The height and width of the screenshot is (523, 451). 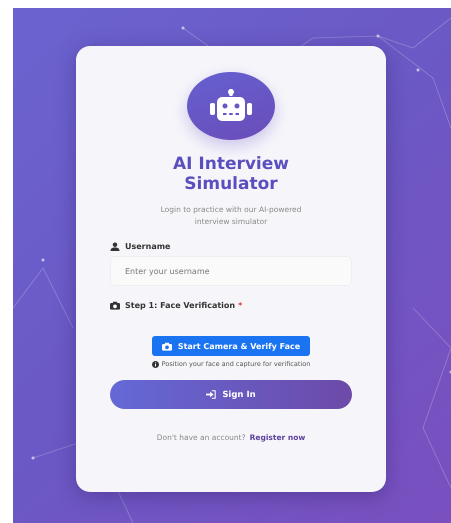 What do you see at coordinates (231, 394) in the screenshot?
I see `sign-in-button: Sign In` at bounding box center [231, 394].